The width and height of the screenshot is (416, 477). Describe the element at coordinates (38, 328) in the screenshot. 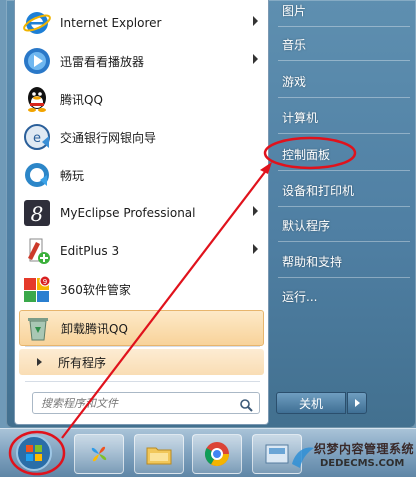

I see `recycle-bin-icon` at that location.